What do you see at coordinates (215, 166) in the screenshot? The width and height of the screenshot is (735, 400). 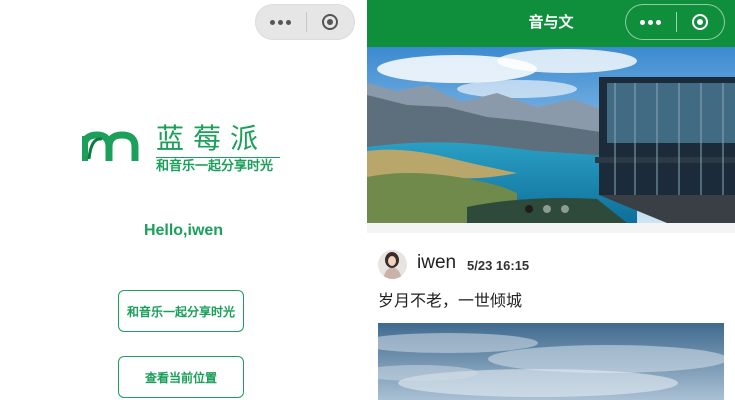 I see `logo-subtitle: 和音乐一起分享时光` at bounding box center [215, 166].